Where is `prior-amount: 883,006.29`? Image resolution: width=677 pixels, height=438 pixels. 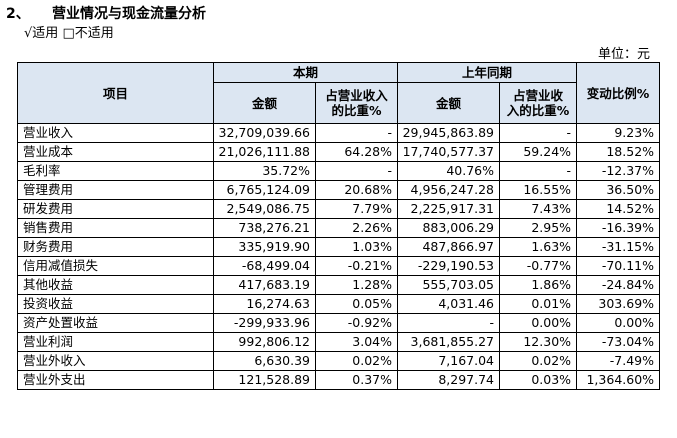 prior-amount: 883,006.29 is located at coordinates (449, 228).